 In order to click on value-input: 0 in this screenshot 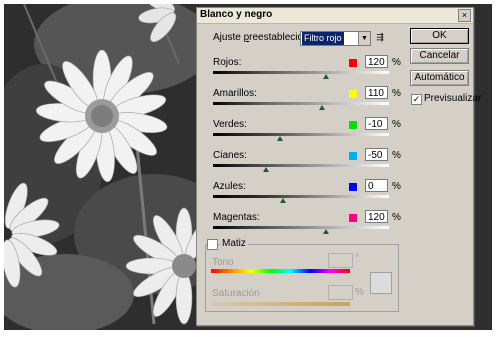, I will do `click(376, 185)`.